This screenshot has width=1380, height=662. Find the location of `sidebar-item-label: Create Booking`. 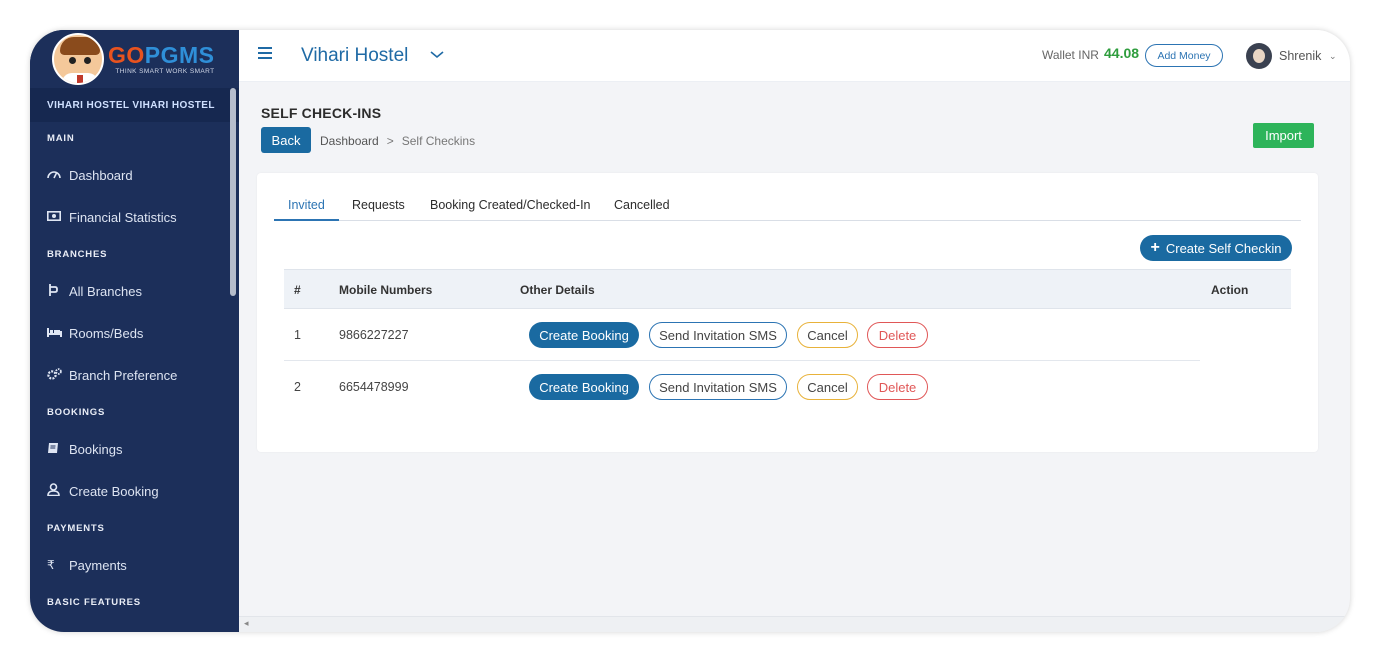

sidebar-item-label: Create Booking is located at coordinates (114, 491).